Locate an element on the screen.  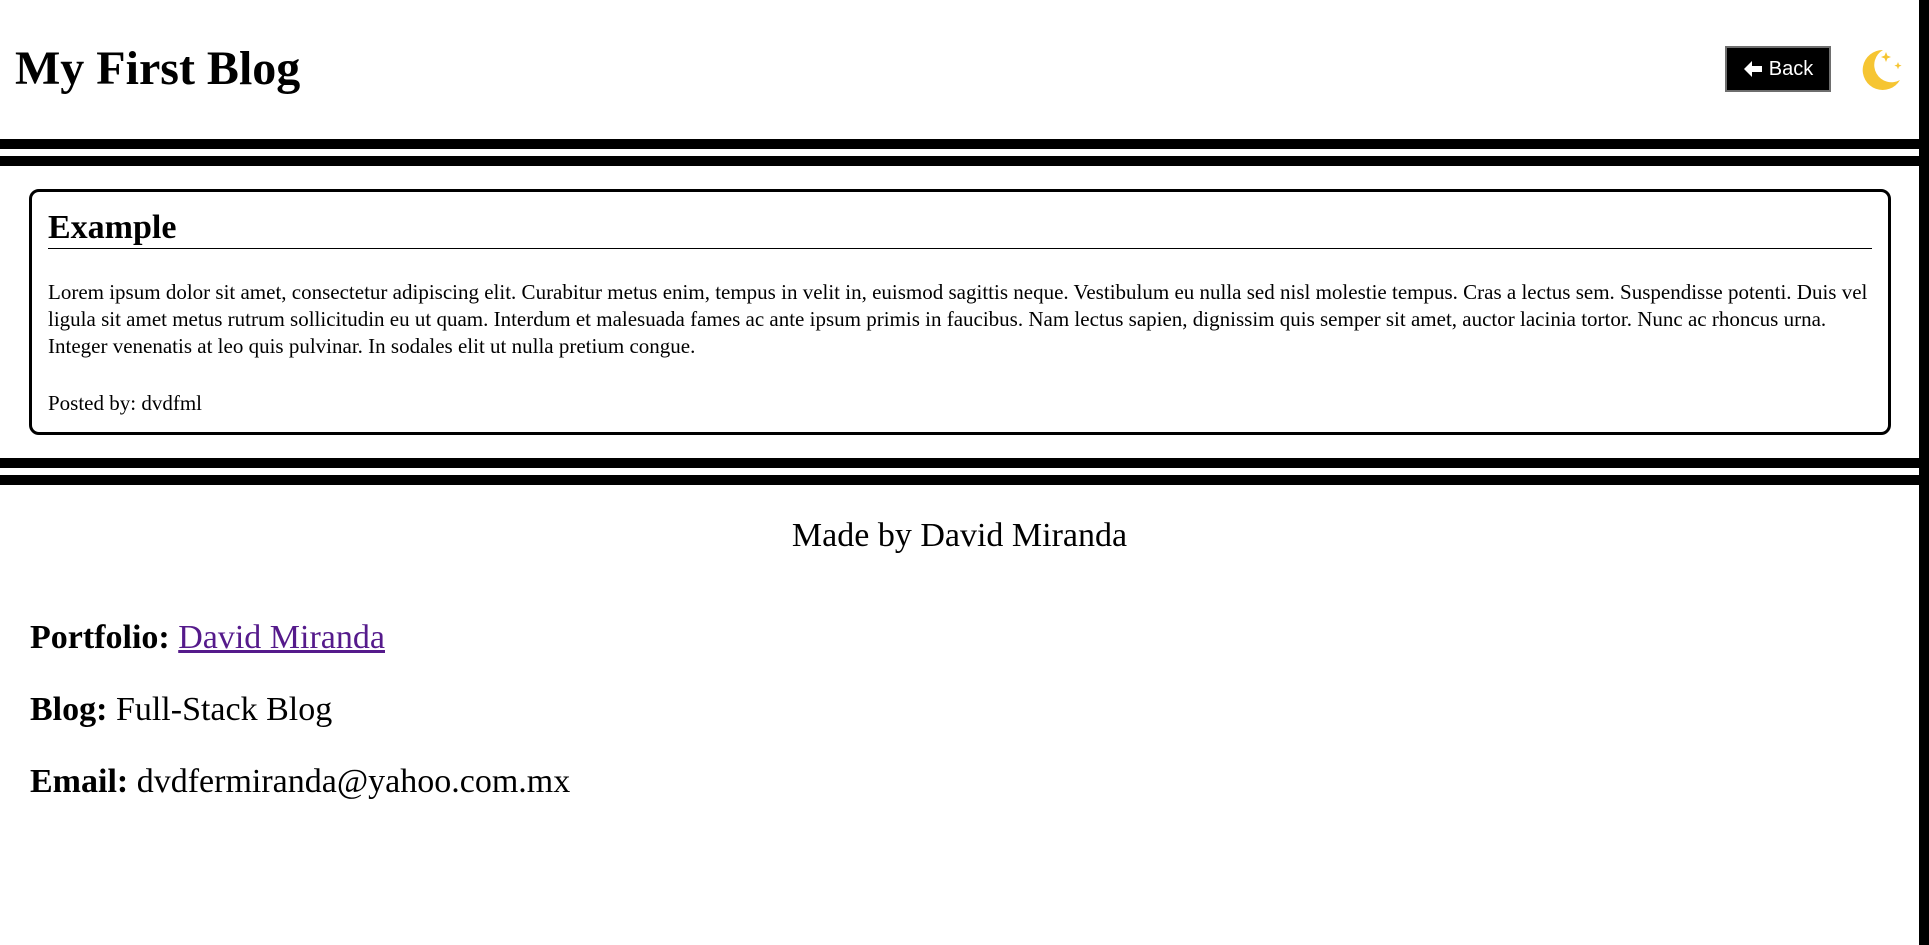
portfolio-line: Portfolio: David Miranda is located at coordinates (207, 638).